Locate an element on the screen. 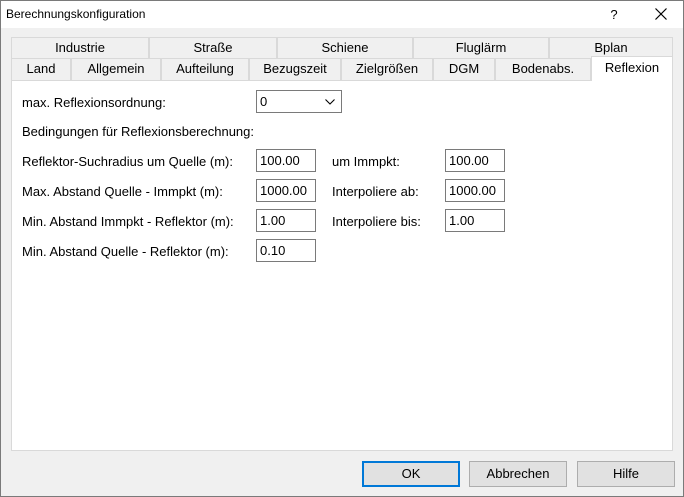  tab-zielgroessen: Zielgrößen is located at coordinates (387, 69).